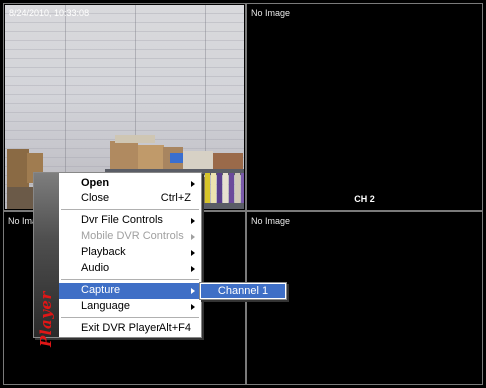 Image resolution: width=486 pixels, height=388 pixels. What do you see at coordinates (105, 306) in the screenshot?
I see `menu-item-label: Language` at bounding box center [105, 306].